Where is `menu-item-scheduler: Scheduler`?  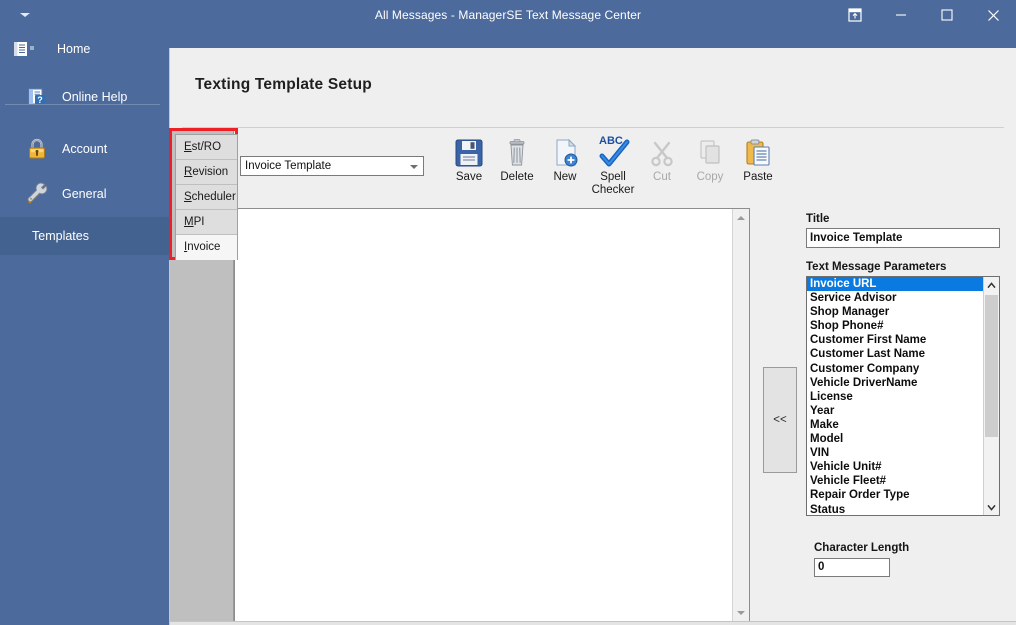
menu-item-scheduler: Scheduler is located at coordinates (206, 197).